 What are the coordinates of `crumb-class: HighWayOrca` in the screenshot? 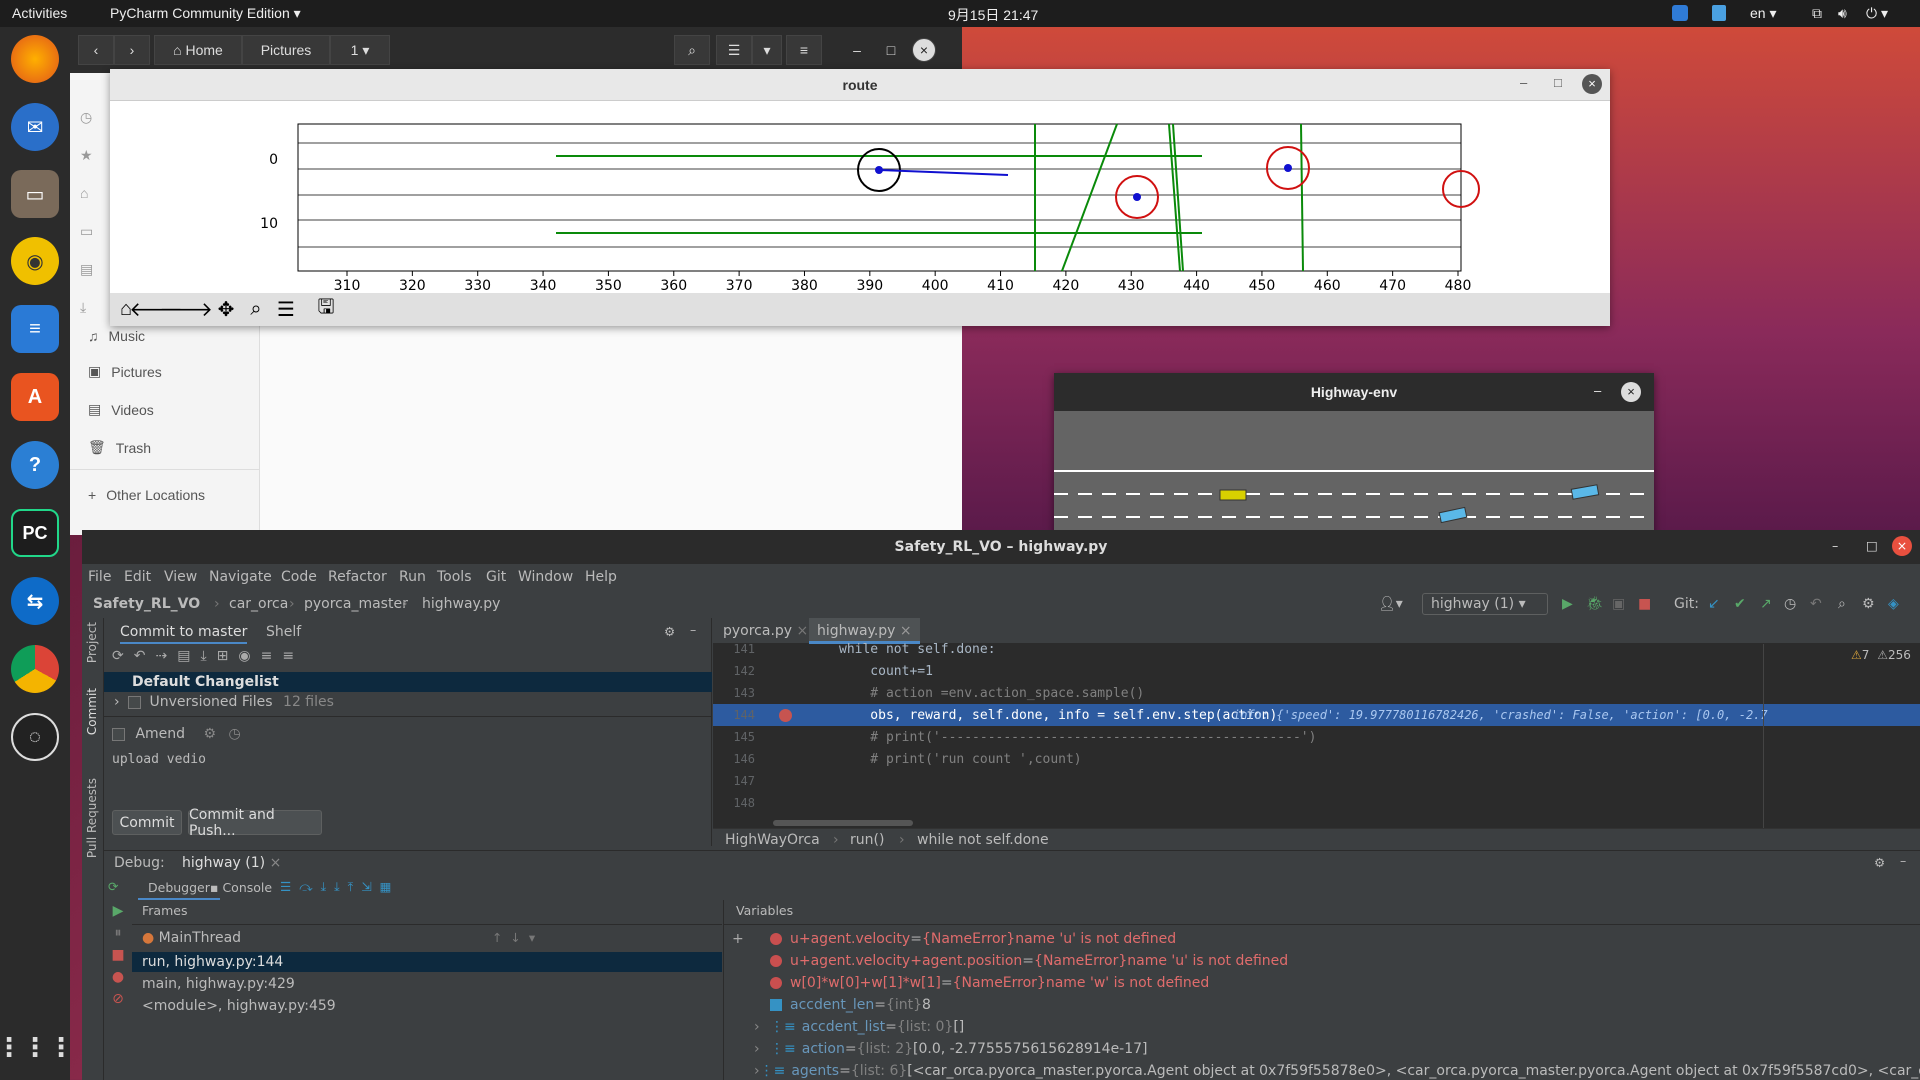 It's located at (772, 840).